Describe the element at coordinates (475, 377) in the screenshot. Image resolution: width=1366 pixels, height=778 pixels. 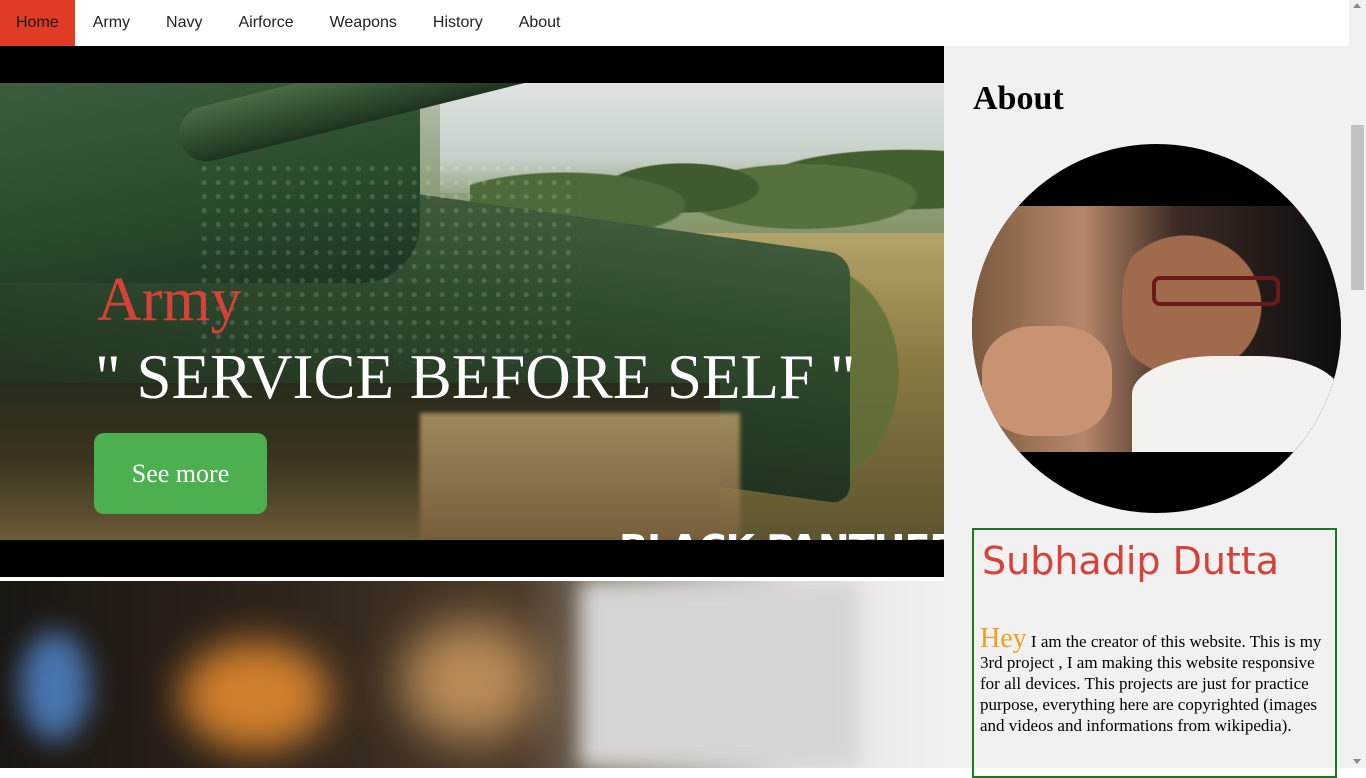
I see `hero-motto: " SERVICE BEFORE SELF "` at that location.